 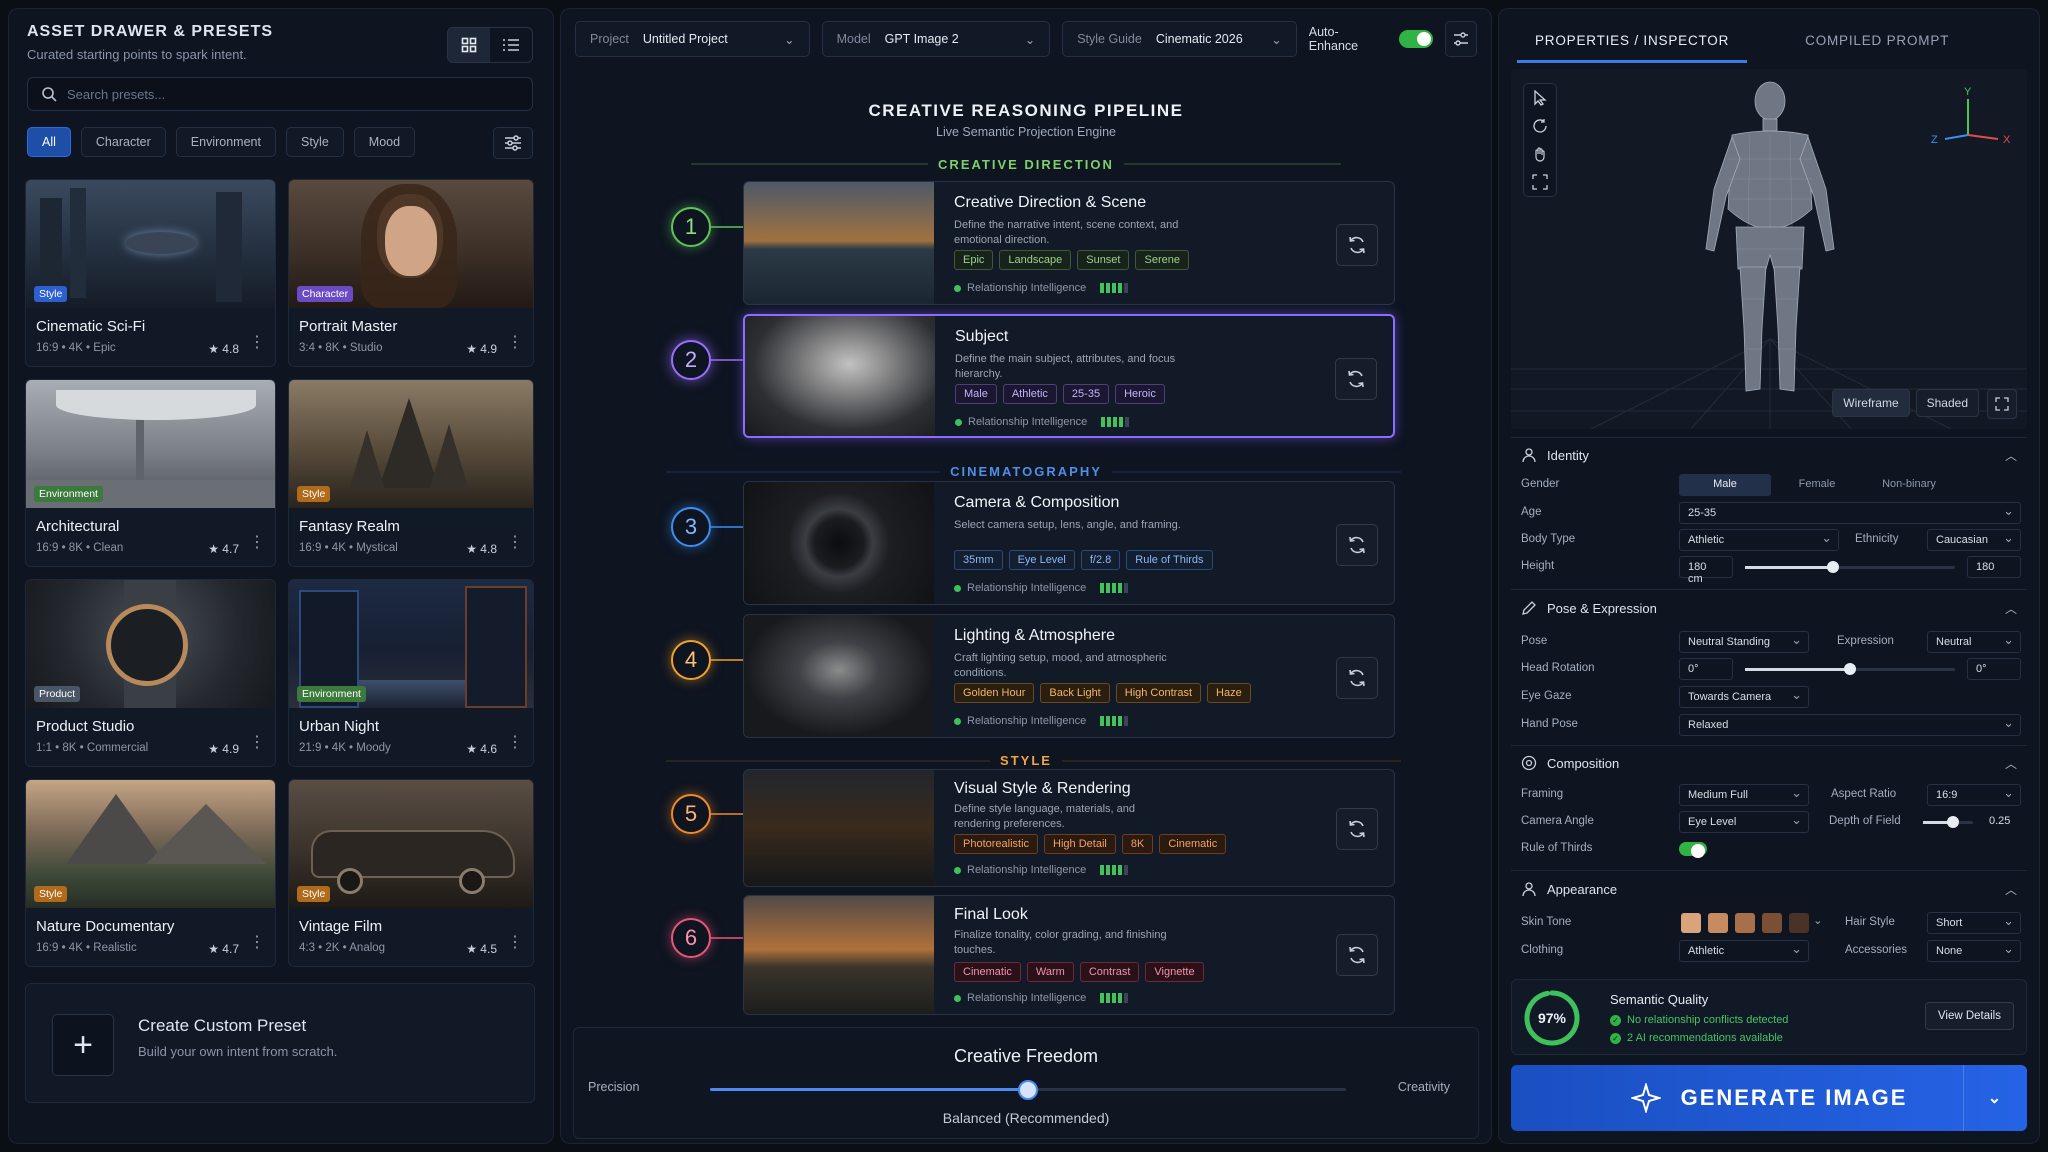 I want to click on gender-option-non-binary: Non-binary, so click(x=1909, y=485).